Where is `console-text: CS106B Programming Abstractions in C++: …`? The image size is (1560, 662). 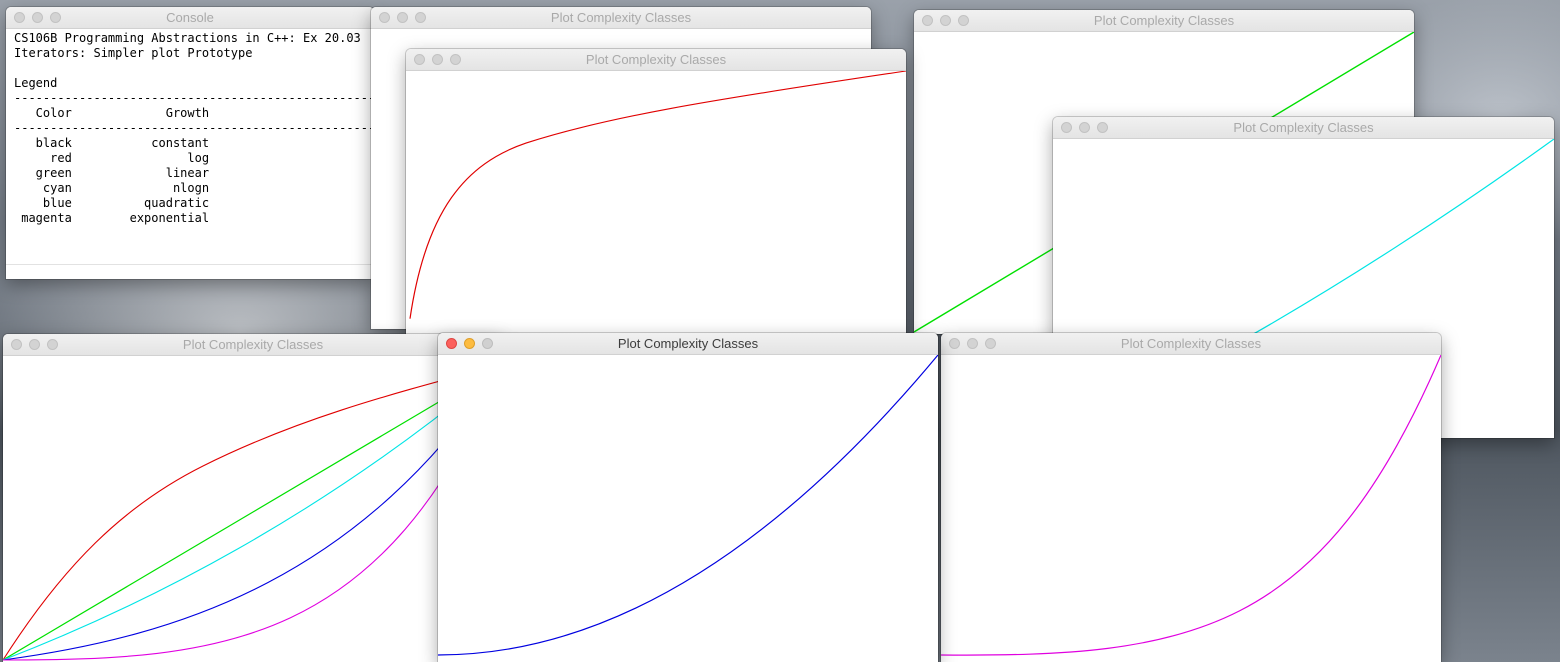 console-text: CS106B Programming Abstractions in C++: … is located at coordinates (190, 127).